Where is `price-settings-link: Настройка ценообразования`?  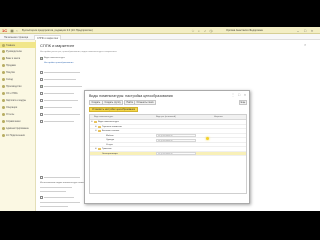
price-settings-link: Настройка ценообразования is located at coordinates (58, 63).